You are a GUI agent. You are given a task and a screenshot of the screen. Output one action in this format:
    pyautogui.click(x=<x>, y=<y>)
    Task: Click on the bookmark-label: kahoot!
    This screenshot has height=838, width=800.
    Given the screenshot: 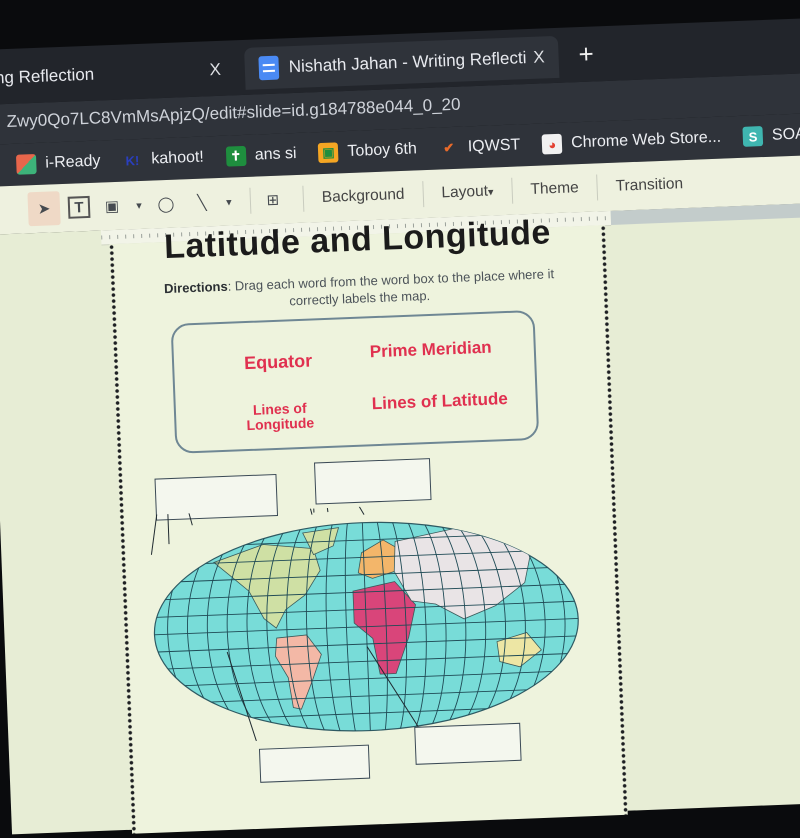 What is the action you would take?
    pyautogui.click(x=178, y=158)
    